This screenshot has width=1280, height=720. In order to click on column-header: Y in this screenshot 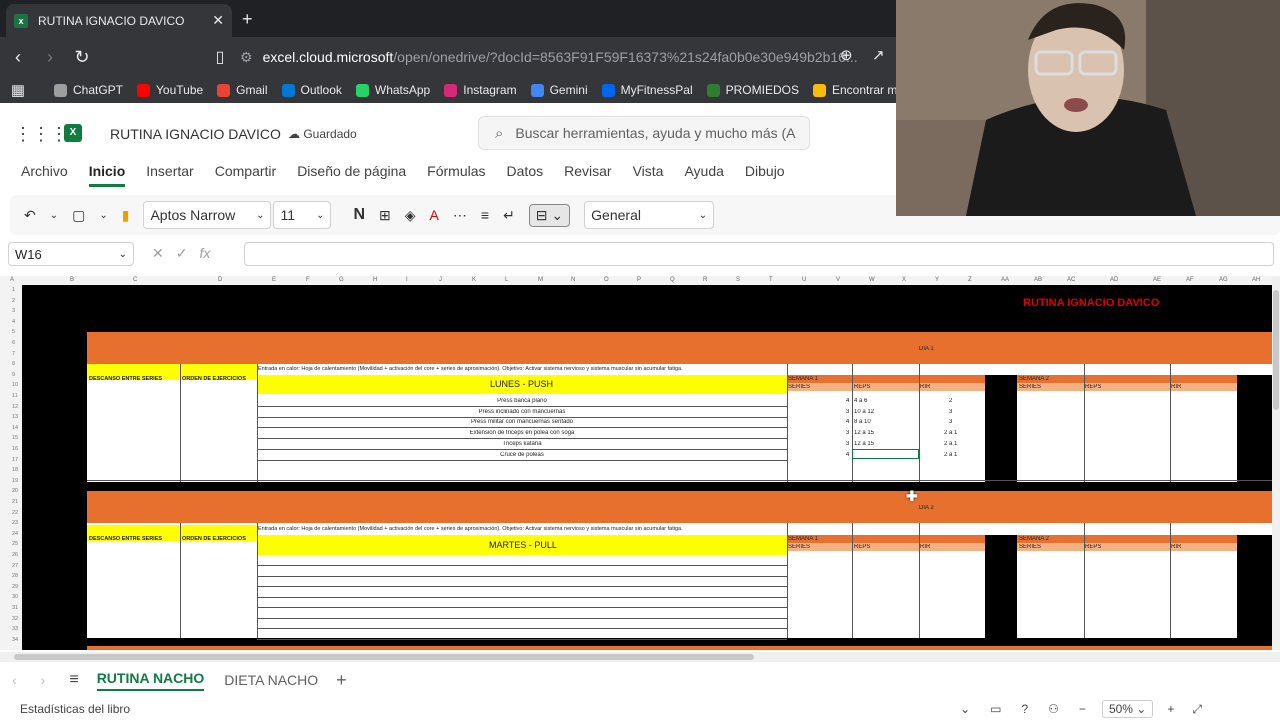, I will do `click(937, 280)`.